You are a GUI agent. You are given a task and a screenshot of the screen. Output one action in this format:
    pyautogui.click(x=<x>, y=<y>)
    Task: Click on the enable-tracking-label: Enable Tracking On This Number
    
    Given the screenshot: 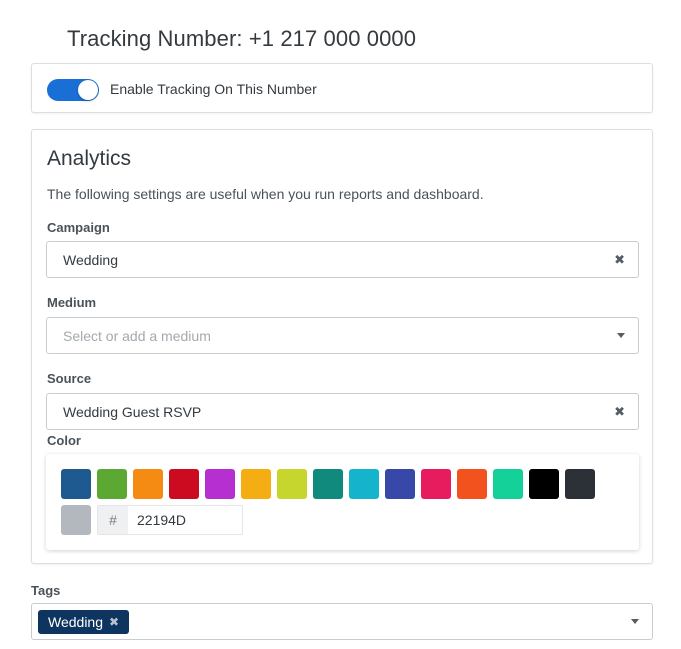 What is the action you would take?
    pyautogui.click(x=213, y=89)
    